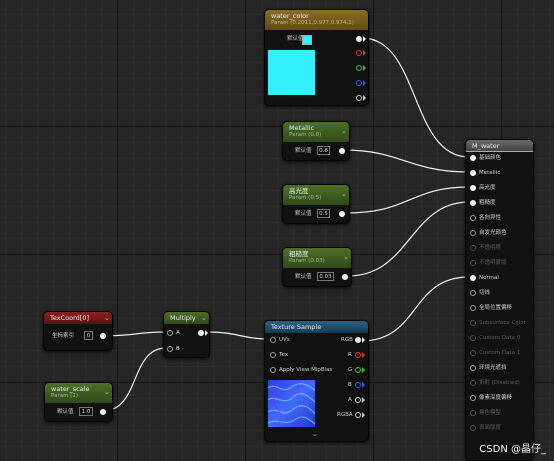  Describe the element at coordinates (107, 392) in the screenshot. I see `water-scale-collapse-chevron-icon: ⌄` at that location.